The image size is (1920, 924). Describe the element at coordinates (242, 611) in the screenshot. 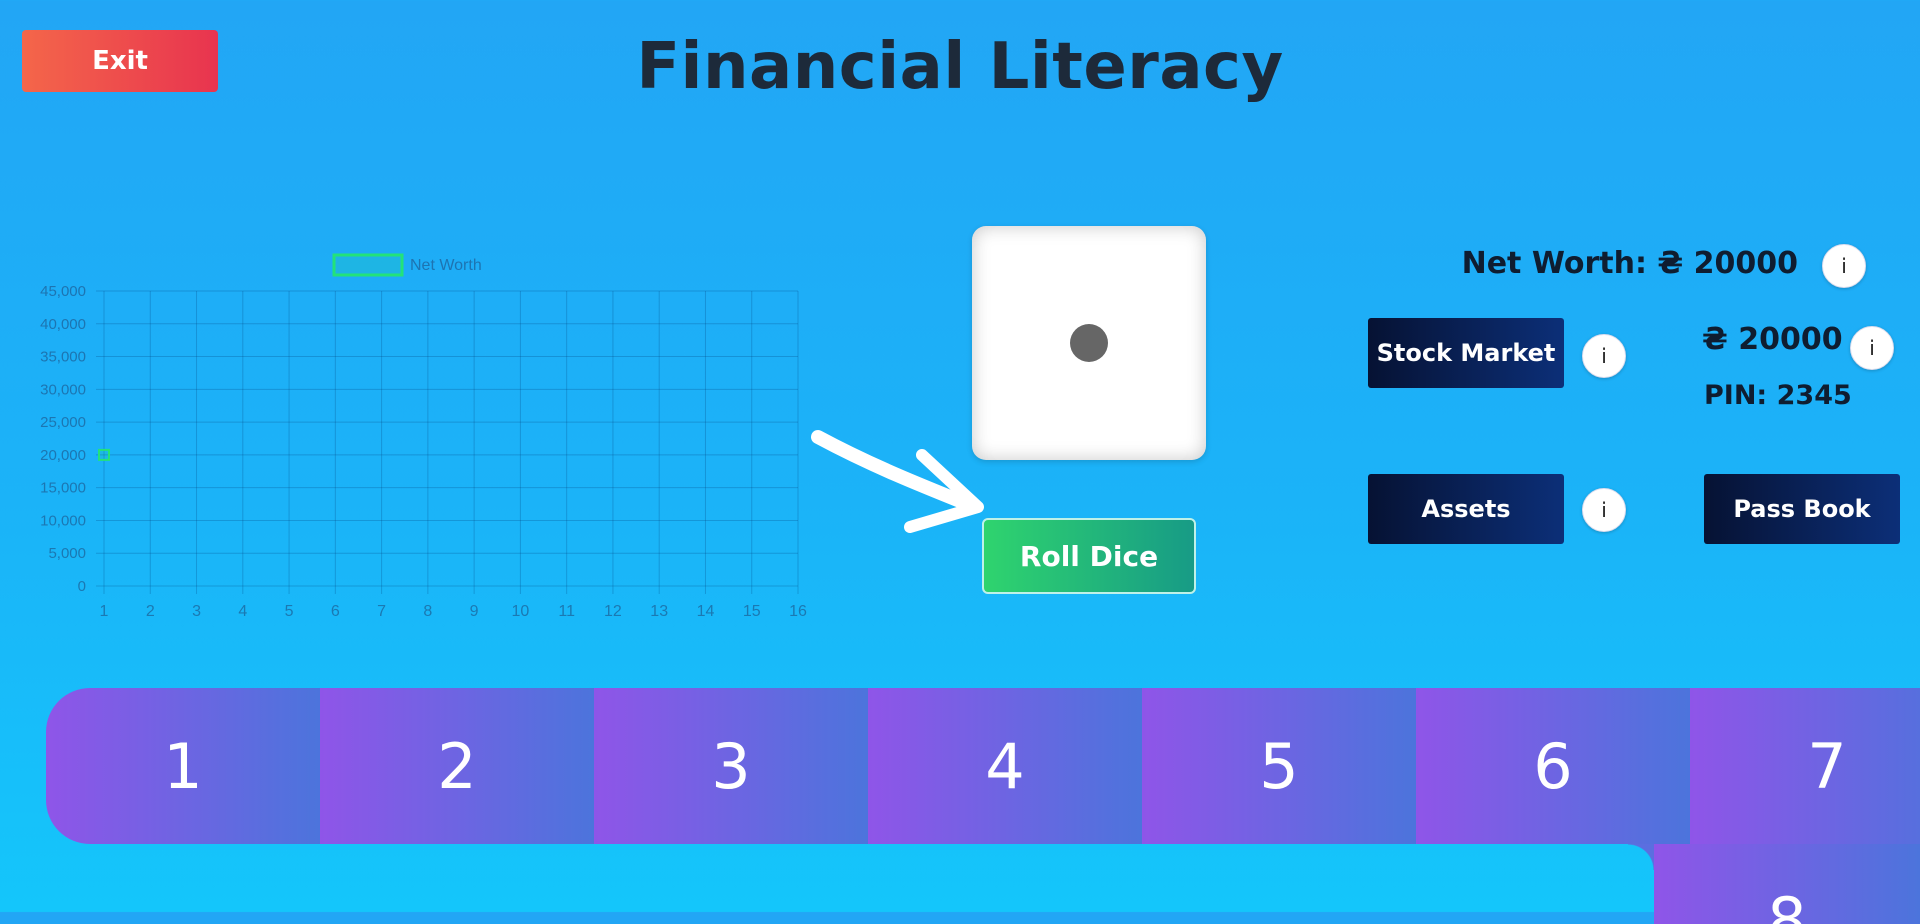

I see `chart-x-tick-label: 4` at that location.